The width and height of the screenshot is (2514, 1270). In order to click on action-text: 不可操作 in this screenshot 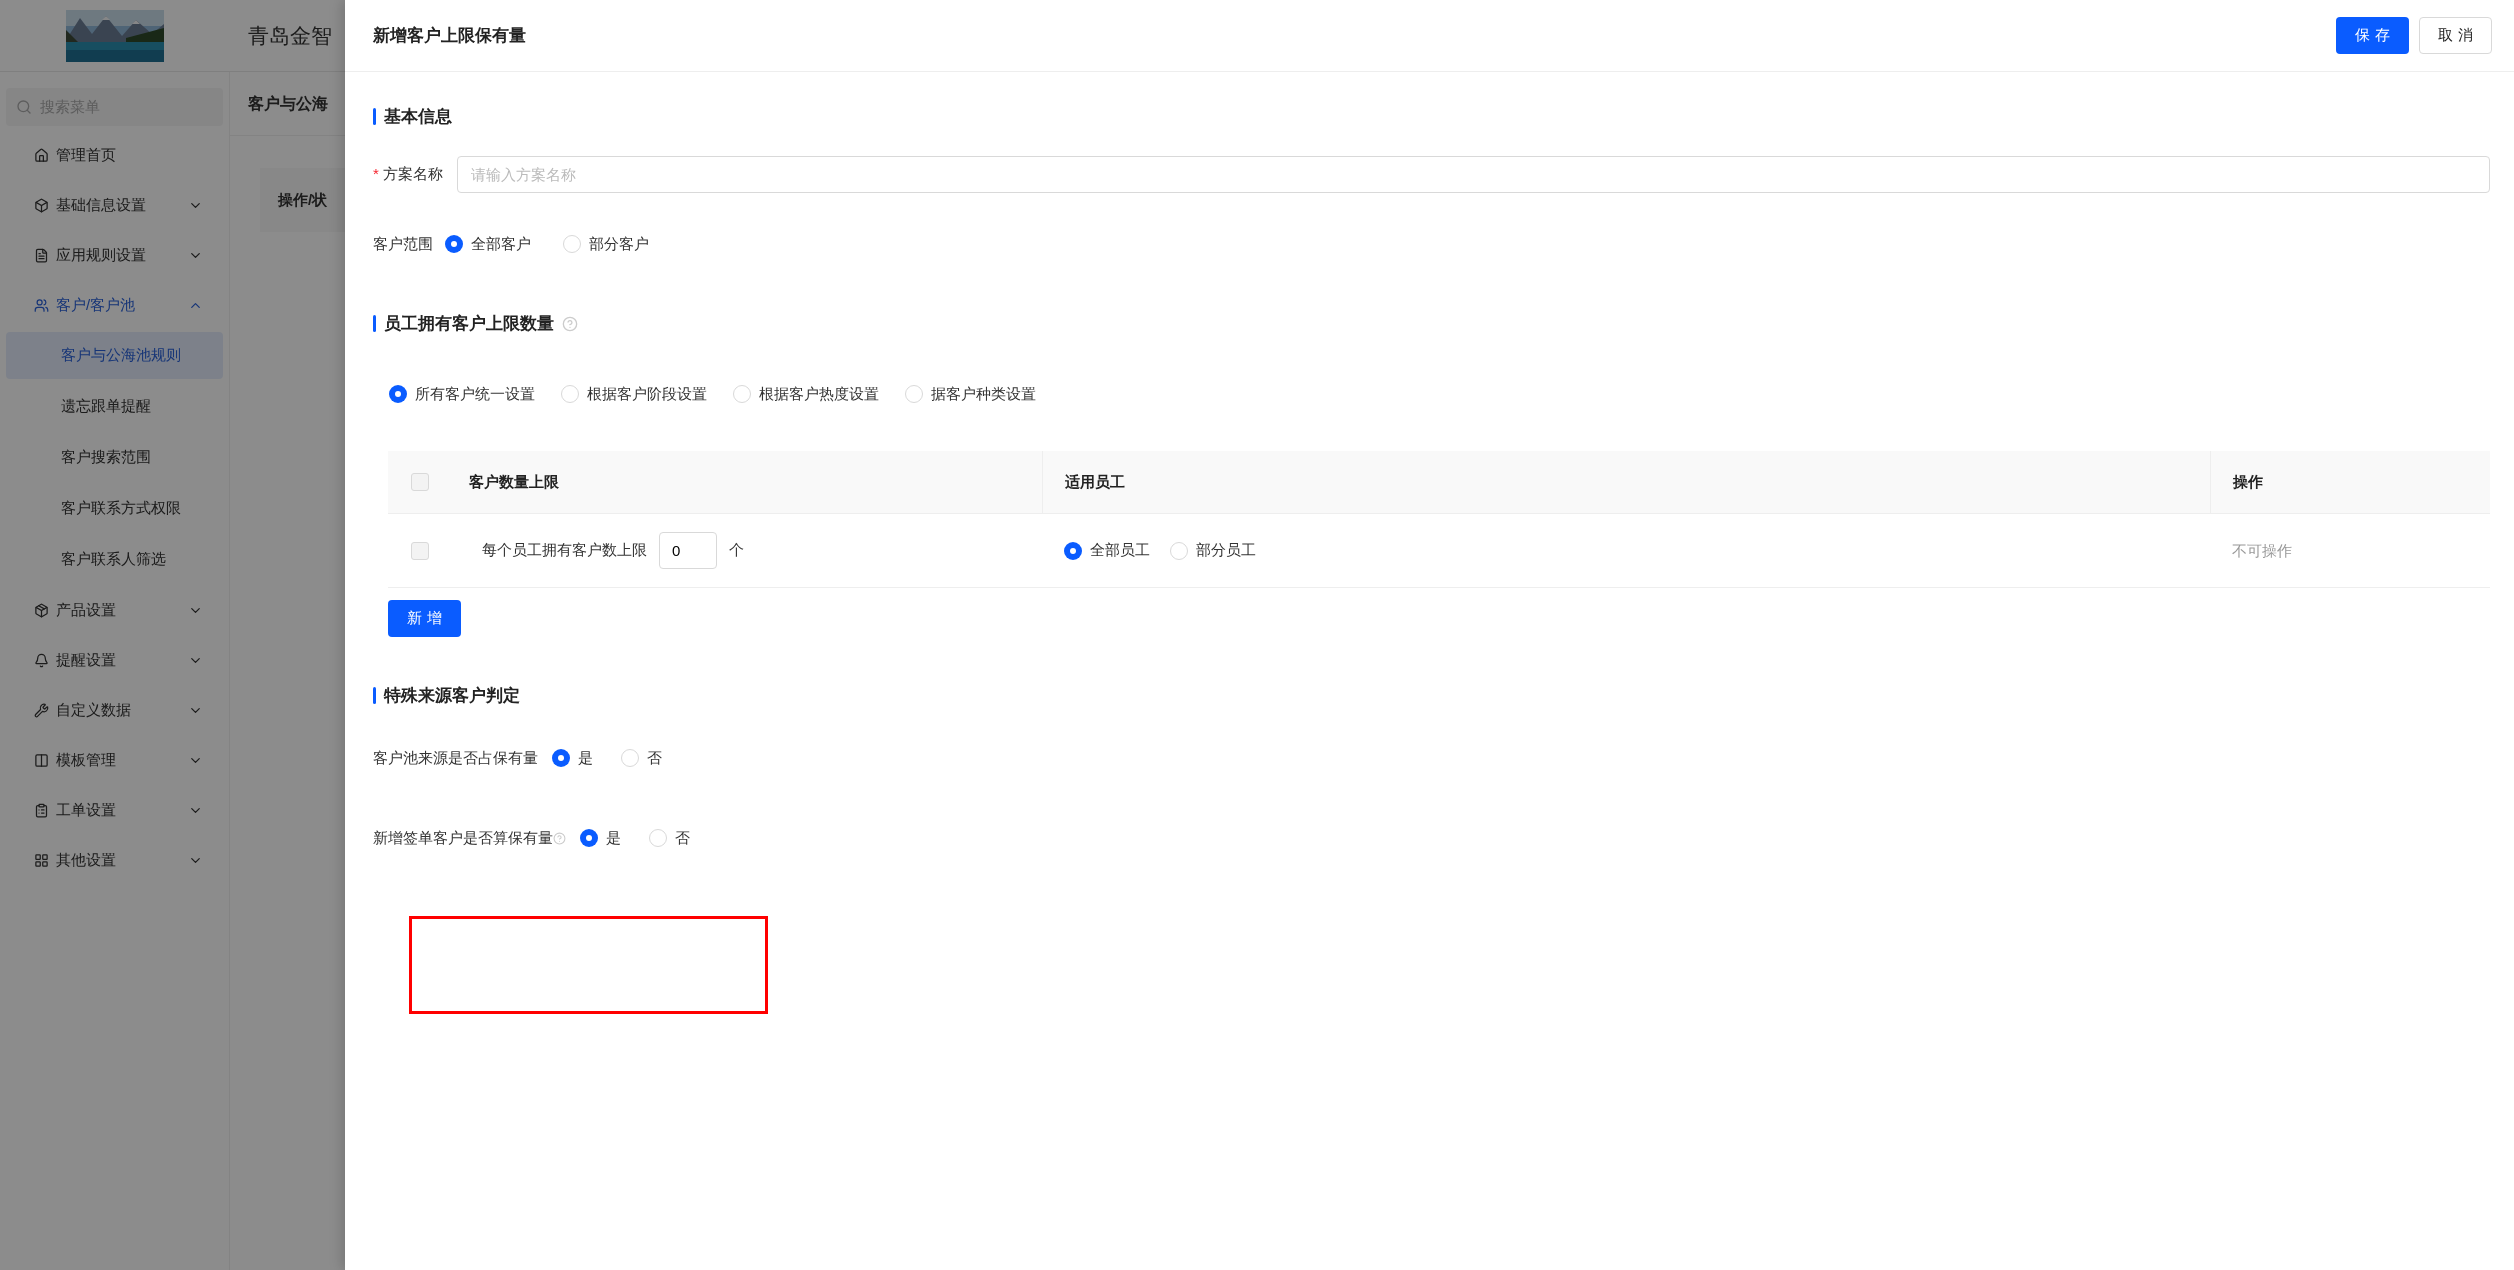, I will do `click(2262, 550)`.